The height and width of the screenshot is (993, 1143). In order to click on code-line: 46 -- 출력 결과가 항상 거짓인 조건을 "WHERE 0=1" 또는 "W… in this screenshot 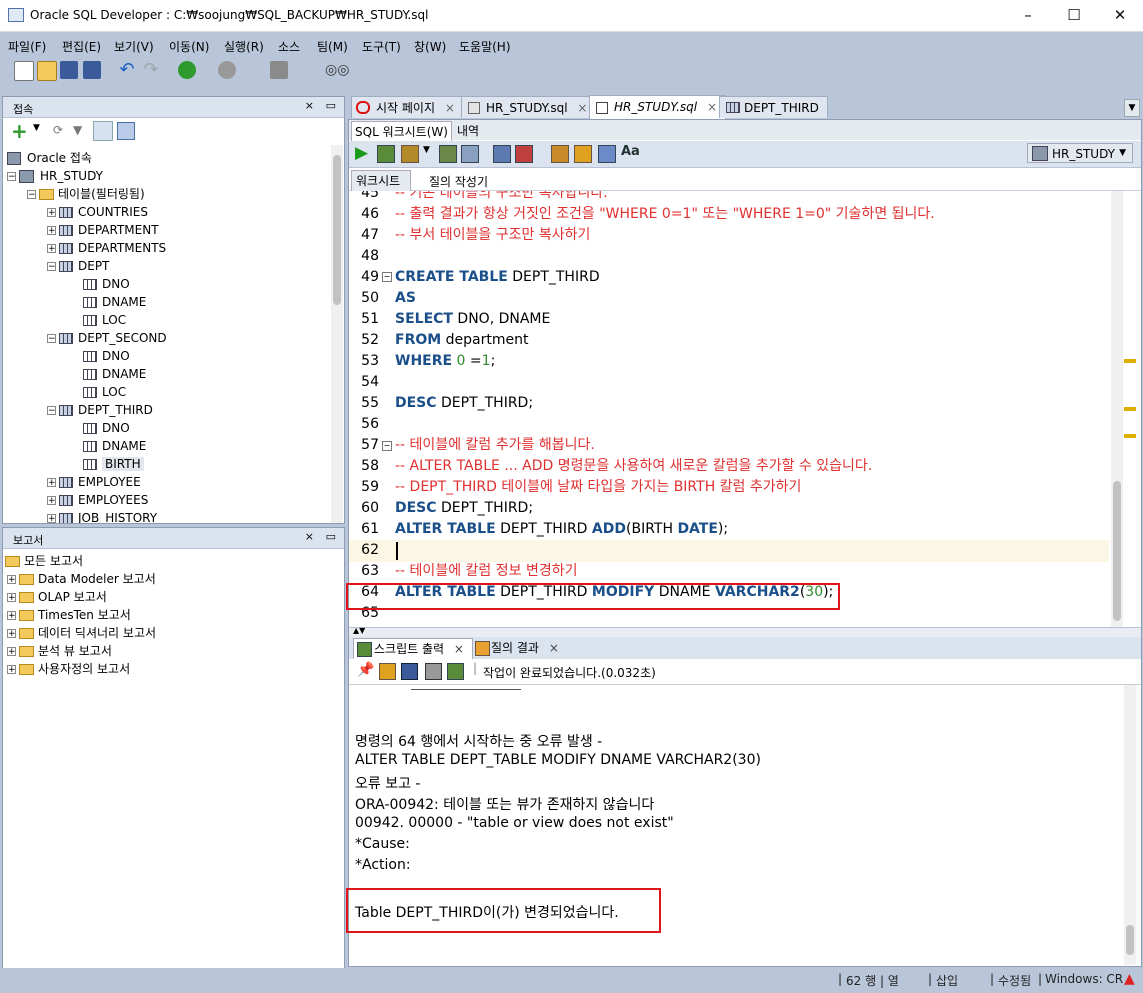, I will do `click(729, 214)`.